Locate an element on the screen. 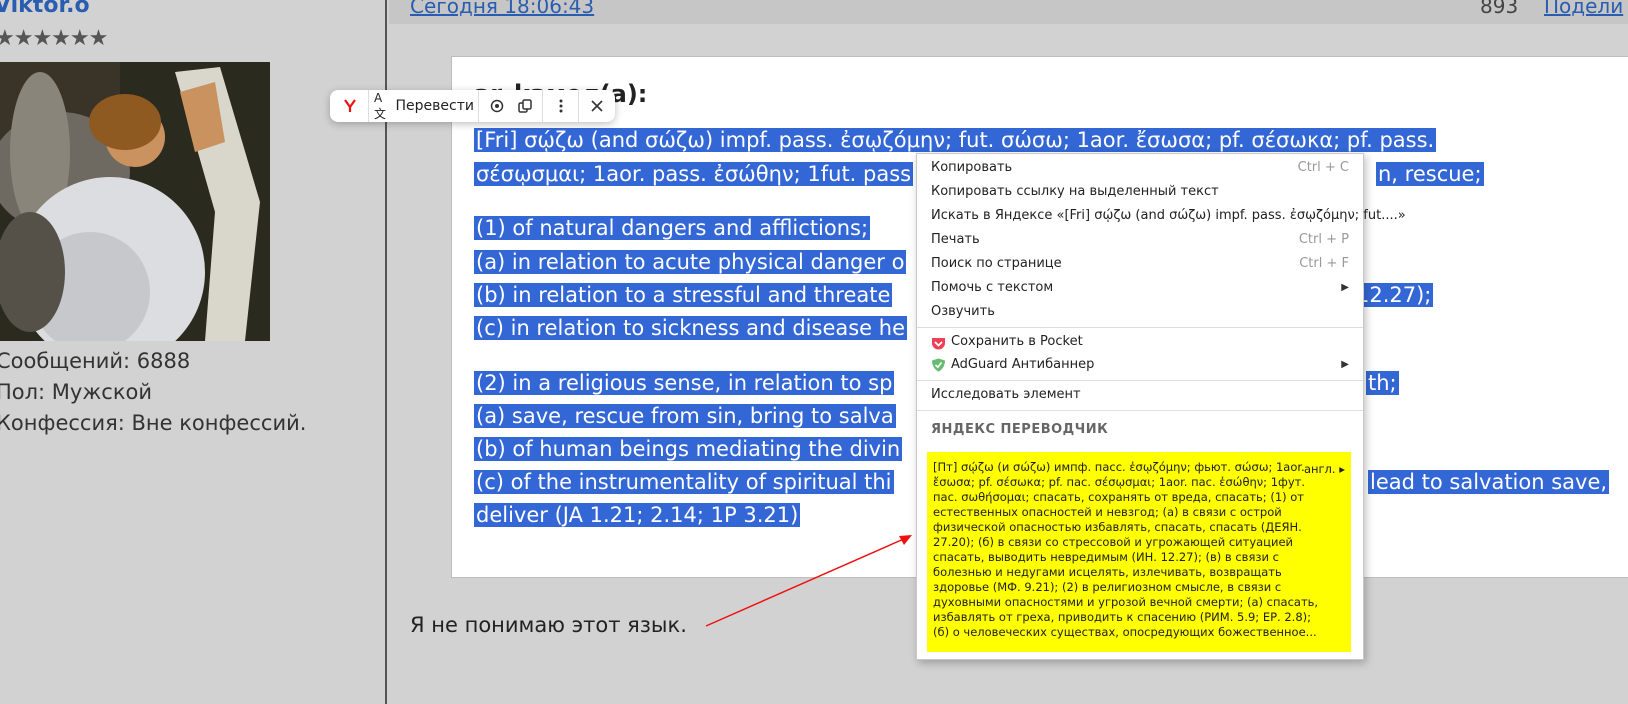  user-gender: Пол: Мужской is located at coordinates (76, 392).